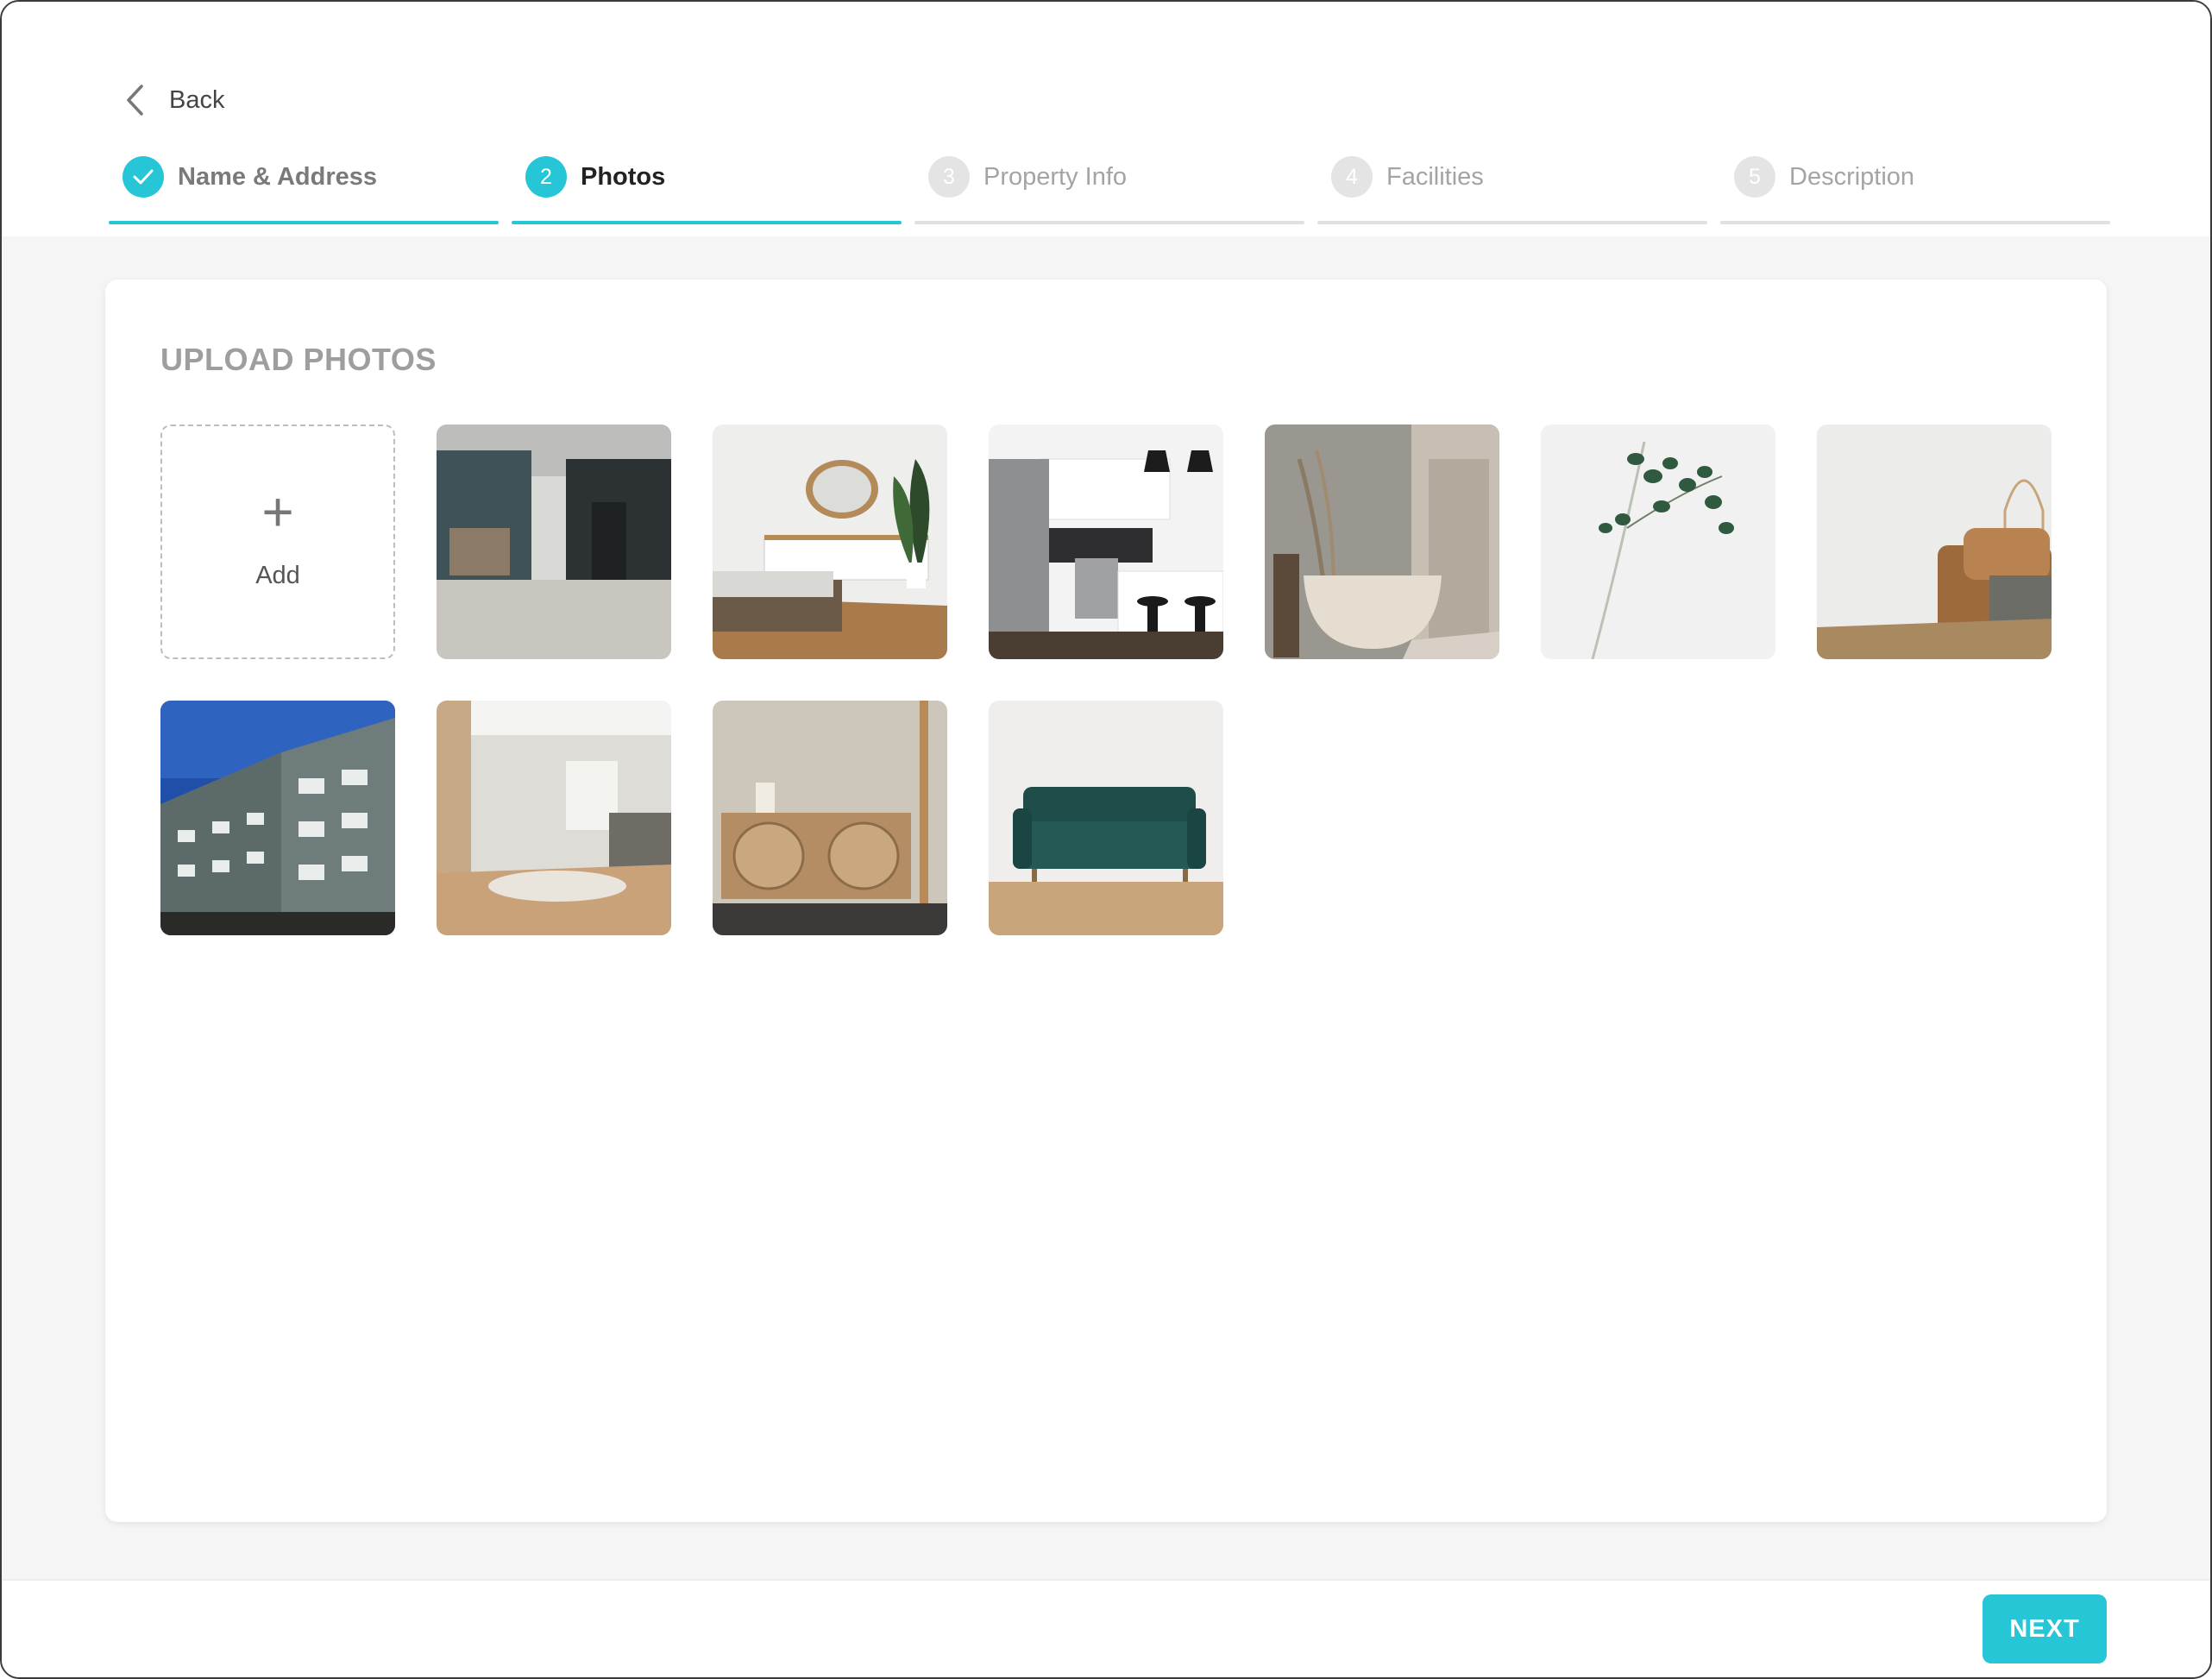  What do you see at coordinates (707, 189) in the screenshot?
I see `step-photos: 2 Photos` at bounding box center [707, 189].